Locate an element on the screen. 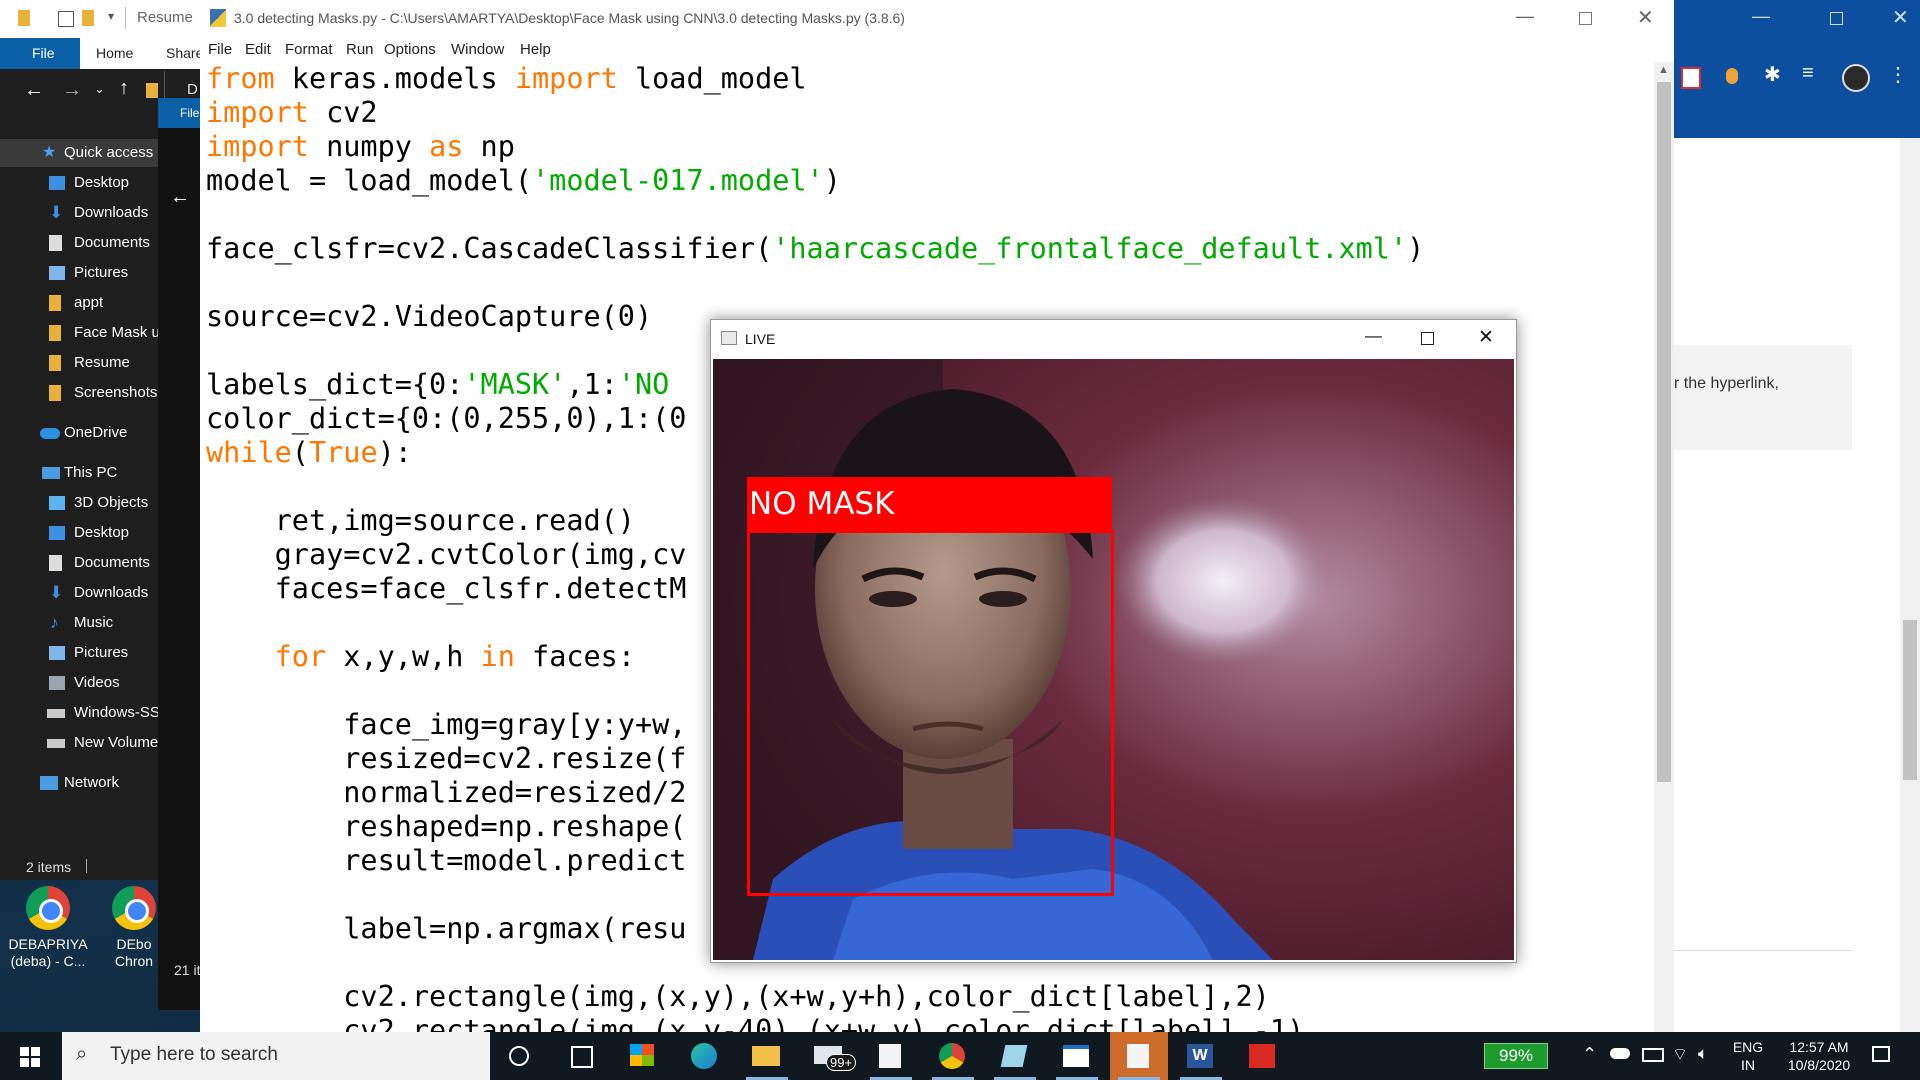 Image resolution: width=1920 pixels, height=1080 pixels. code-line: model = load_model('model-017.model') is located at coordinates (523, 180).